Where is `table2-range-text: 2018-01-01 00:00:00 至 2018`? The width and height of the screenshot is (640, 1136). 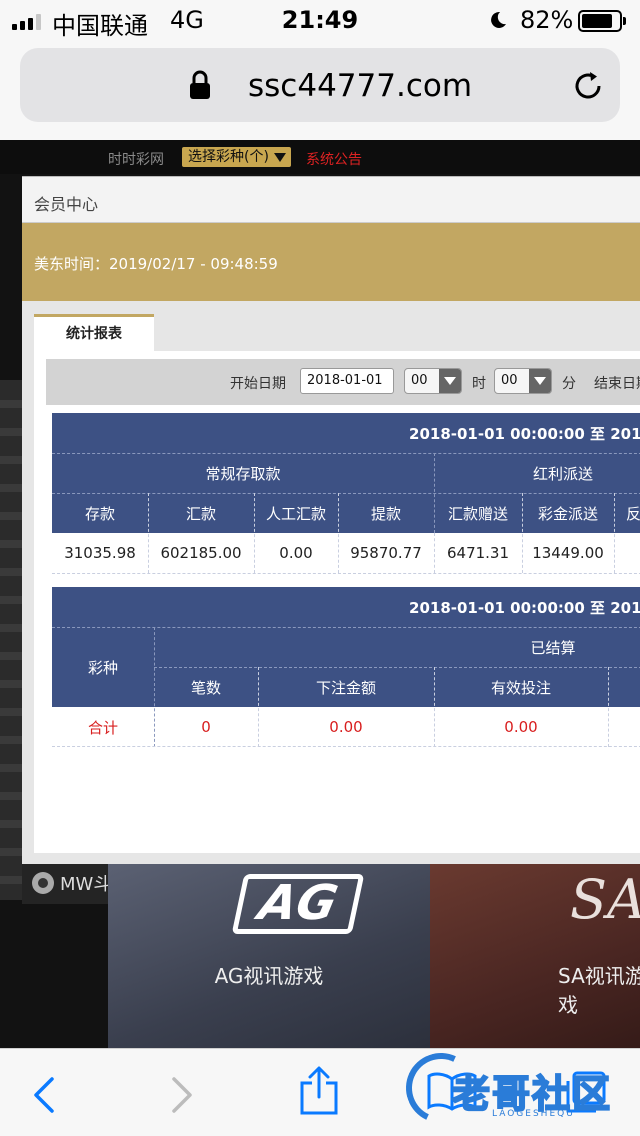 table2-range-text: 2018-01-01 00:00:00 至 2018 is located at coordinates (524, 607).